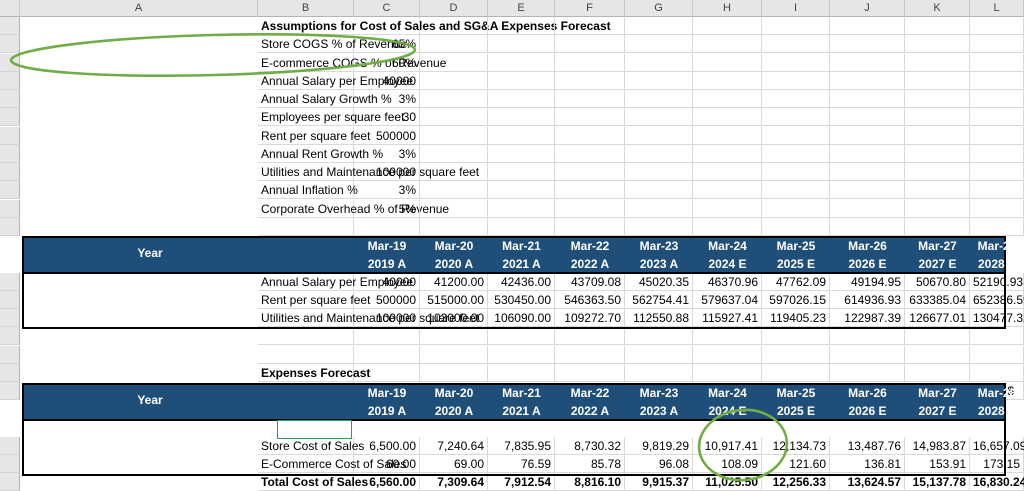 The image size is (1024, 491). What do you see at coordinates (796, 8) in the screenshot?
I see `column-header-i: I` at bounding box center [796, 8].